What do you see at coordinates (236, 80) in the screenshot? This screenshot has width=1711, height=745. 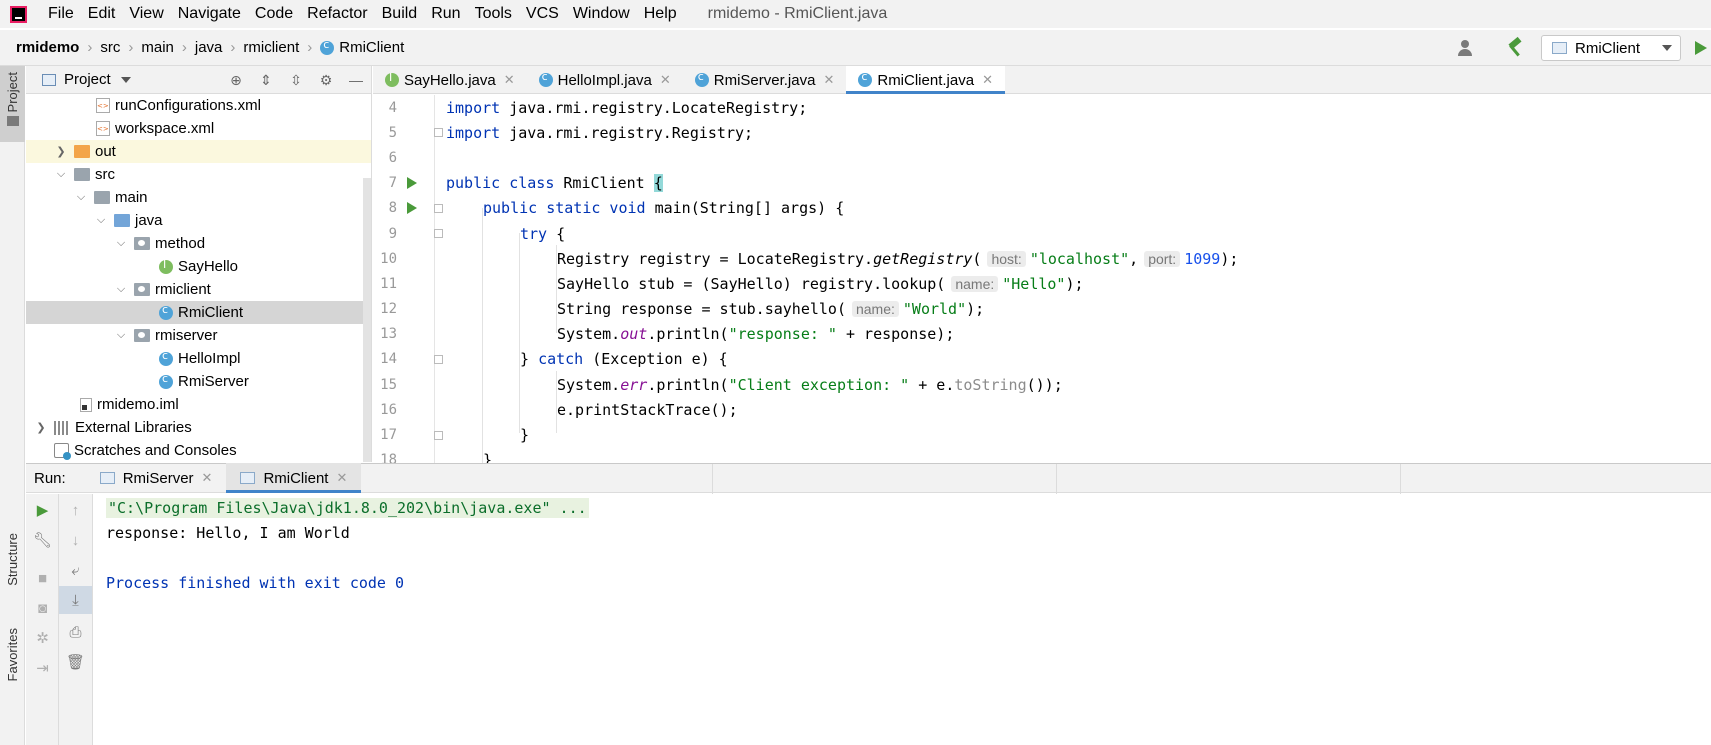 I see `locate-file-icon: ⊕` at bounding box center [236, 80].